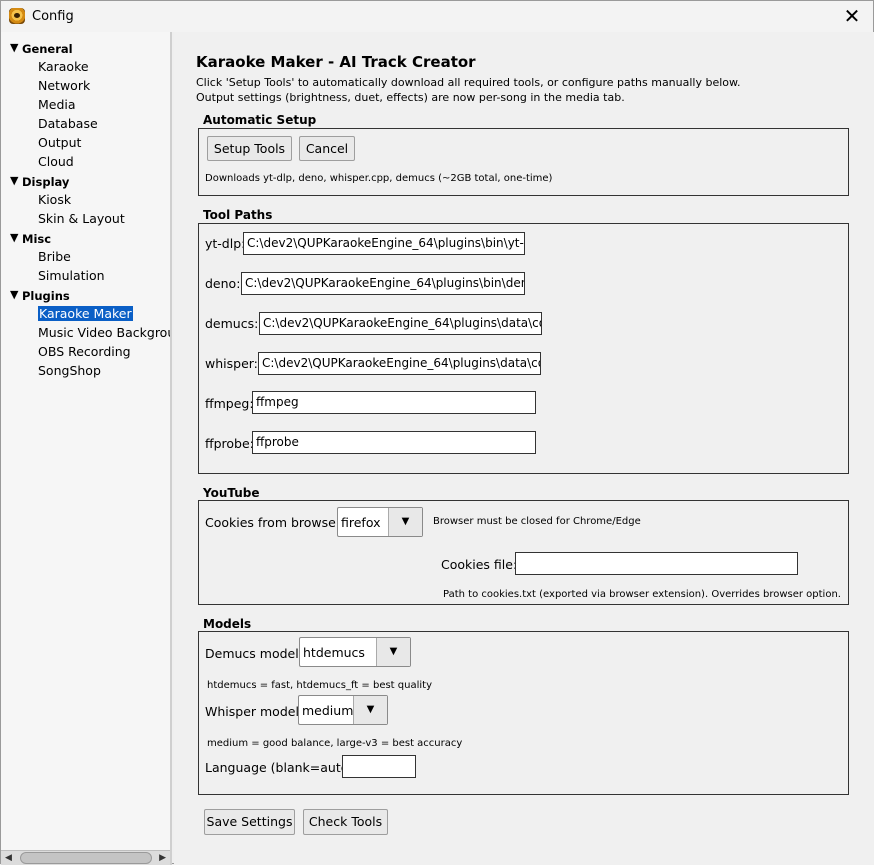 Image resolution: width=874 pixels, height=865 pixels. What do you see at coordinates (17, 16) in the screenshot?
I see `app-icon` at bounding box center [17, 16].